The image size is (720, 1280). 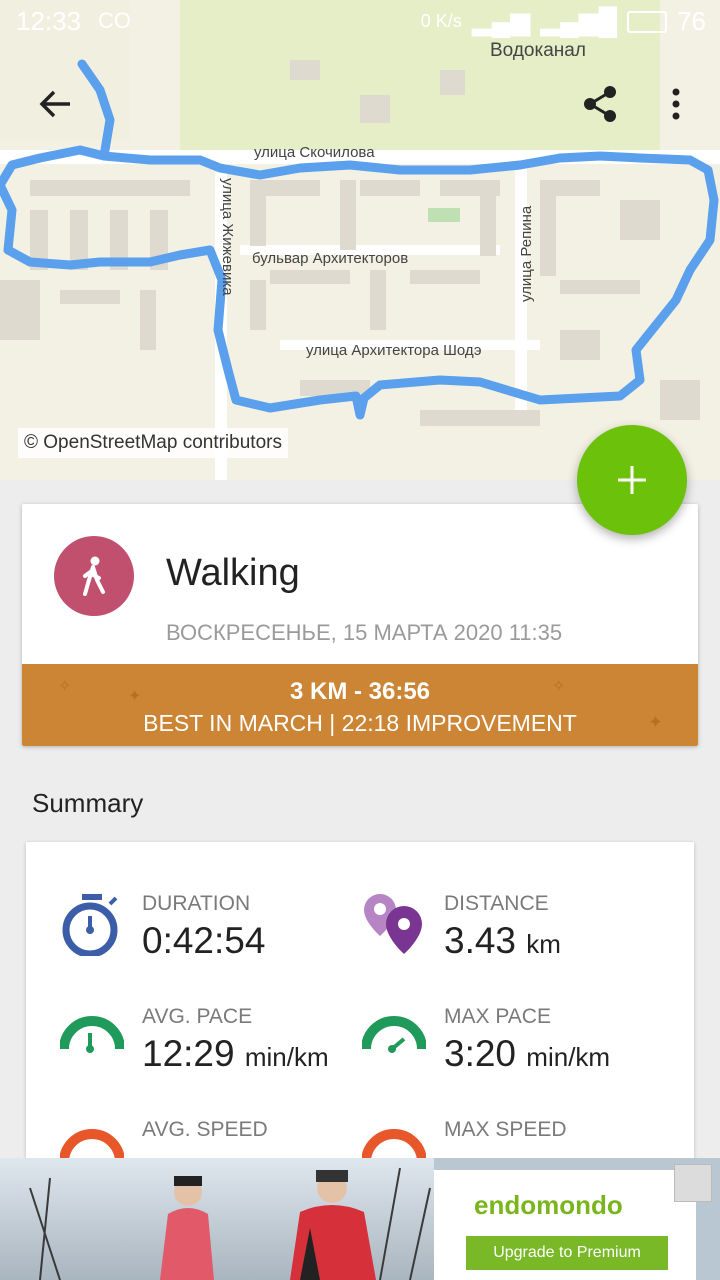 I want to click on add-button, so click(x=632, y=480).